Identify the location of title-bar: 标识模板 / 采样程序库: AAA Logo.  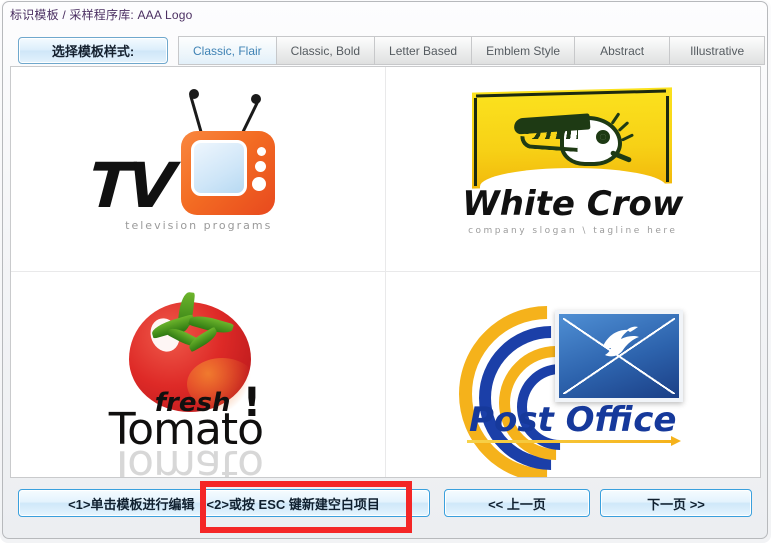
(360, 14).